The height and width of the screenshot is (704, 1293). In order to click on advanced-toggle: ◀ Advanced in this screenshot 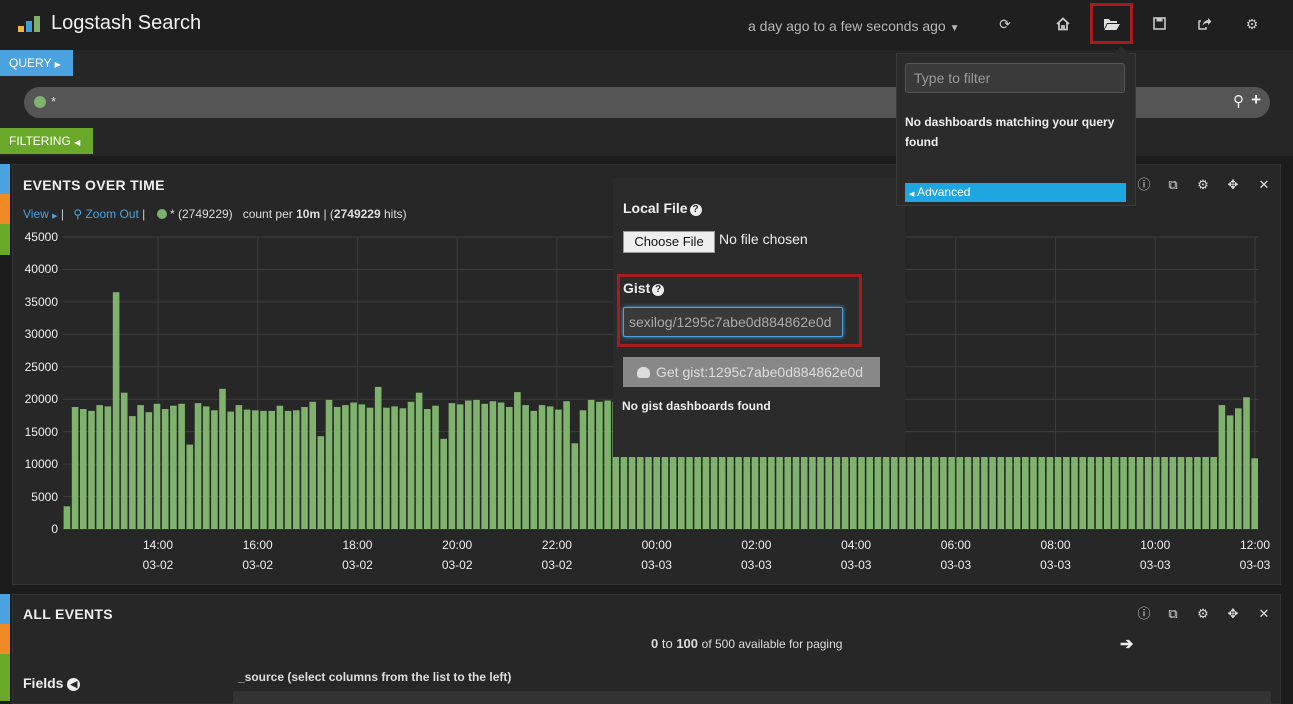, I will do `click(1015, 192)`.